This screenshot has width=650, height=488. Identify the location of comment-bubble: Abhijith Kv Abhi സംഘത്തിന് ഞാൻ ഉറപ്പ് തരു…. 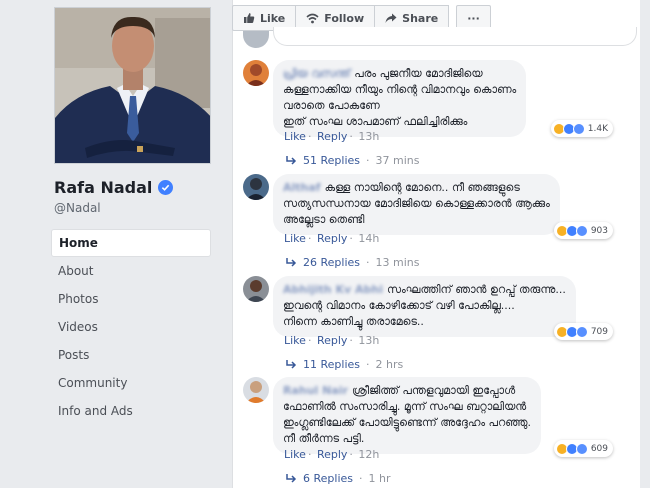
(424, 306).